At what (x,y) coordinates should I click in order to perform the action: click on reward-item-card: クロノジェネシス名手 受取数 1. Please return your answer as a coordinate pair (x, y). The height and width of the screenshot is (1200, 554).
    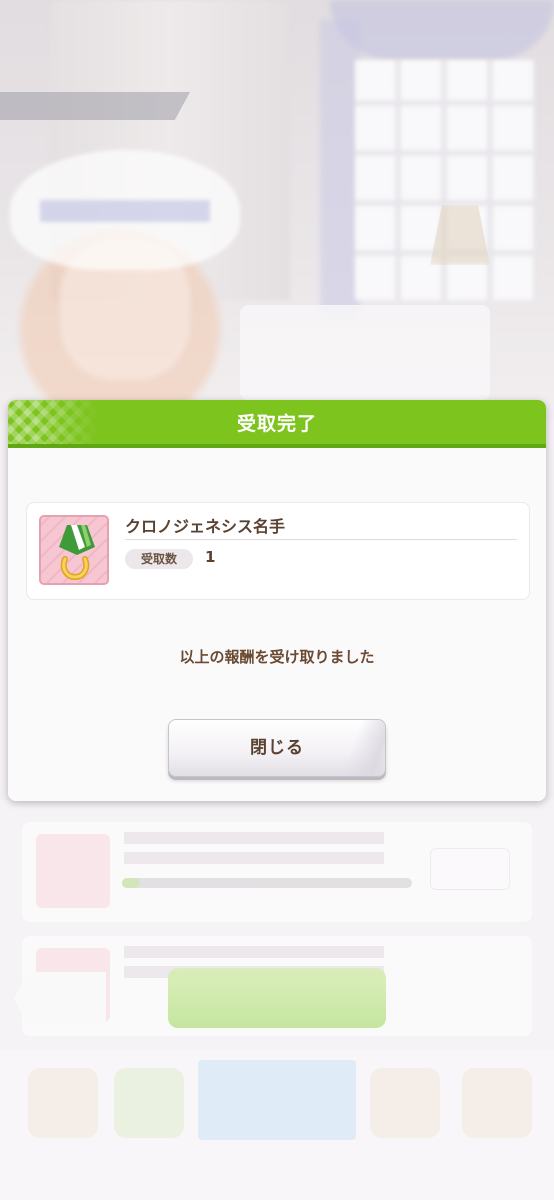
    Looking at the image, I should click on (278, 551).